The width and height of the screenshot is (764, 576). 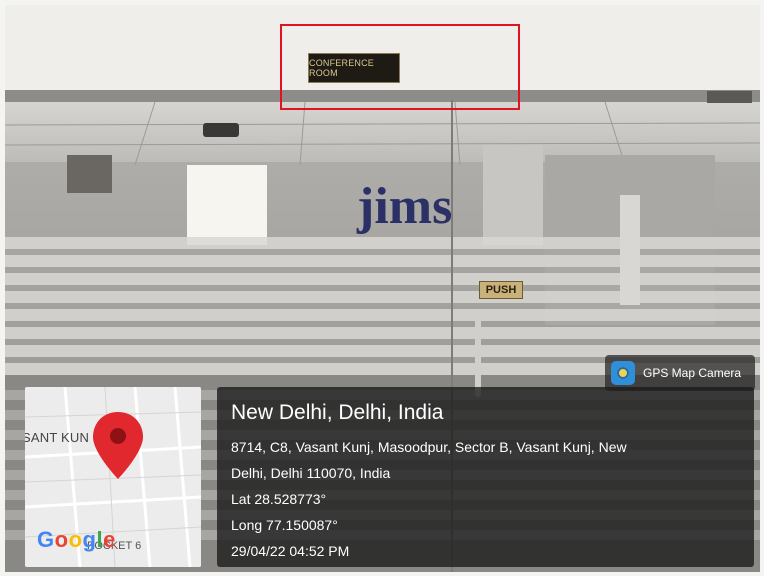 I want to click on gps-map-camera-badge: GPS Map Camera, so click(x=680, y=373).